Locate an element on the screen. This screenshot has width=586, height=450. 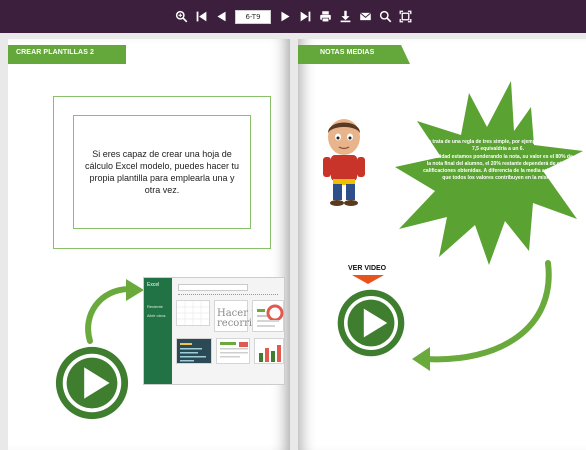
excel-tile-report is located at coordinates (233, 351).